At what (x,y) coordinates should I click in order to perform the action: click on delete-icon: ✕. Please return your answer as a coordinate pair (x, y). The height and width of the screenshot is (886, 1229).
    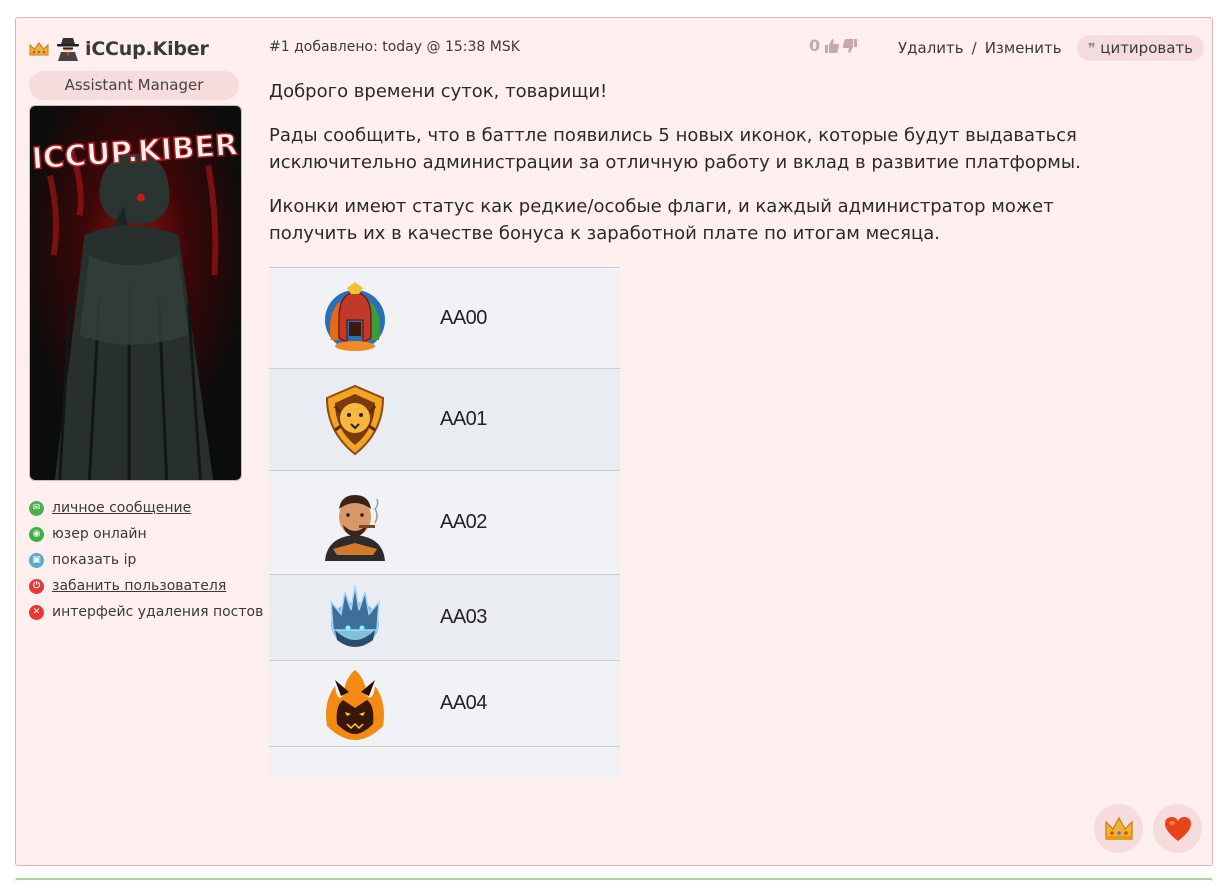
    Looking at the image, I should click on (36, 612).